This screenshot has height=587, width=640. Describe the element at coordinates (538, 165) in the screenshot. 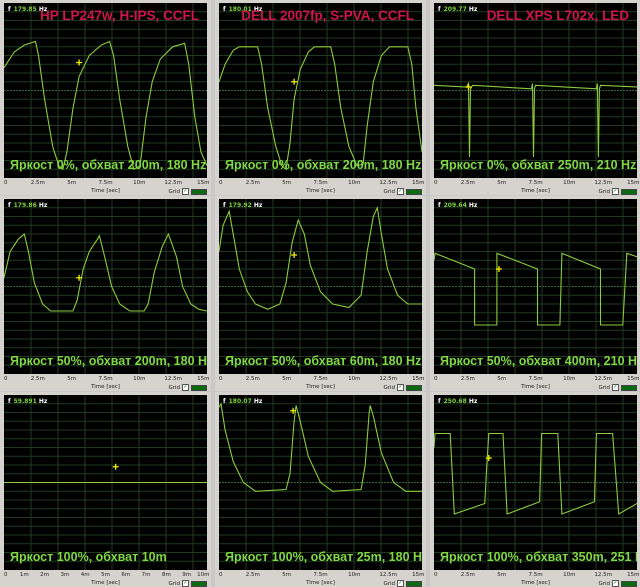

I see `measurement-caption: Яркост 0%, обхват 250m, 210 Hz` at that location.